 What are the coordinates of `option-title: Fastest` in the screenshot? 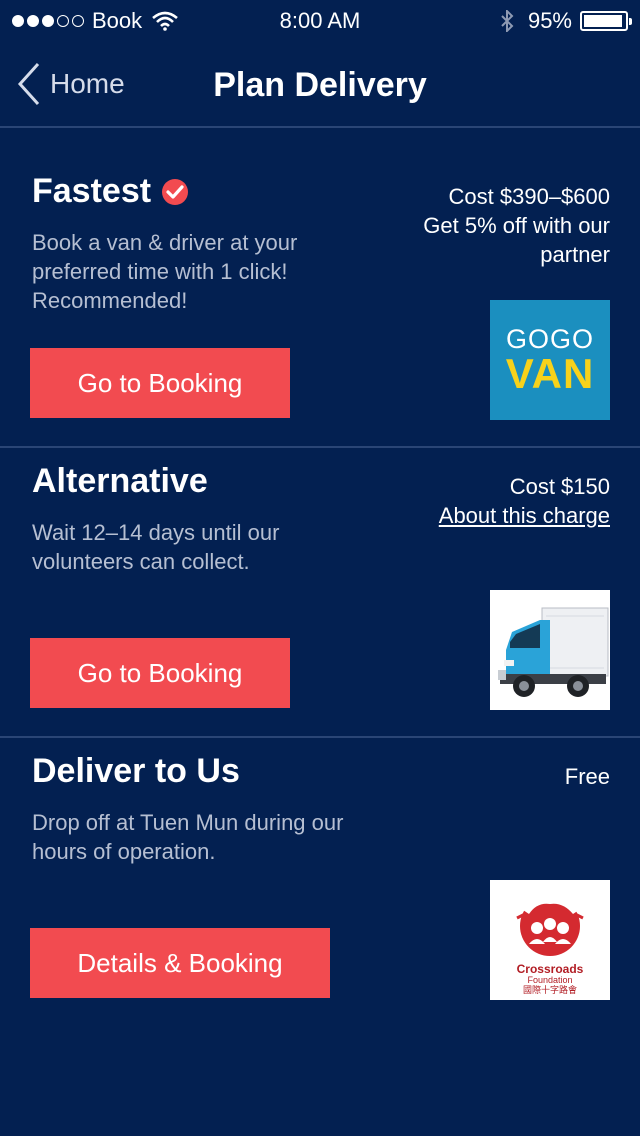 It's located at (110, 191).